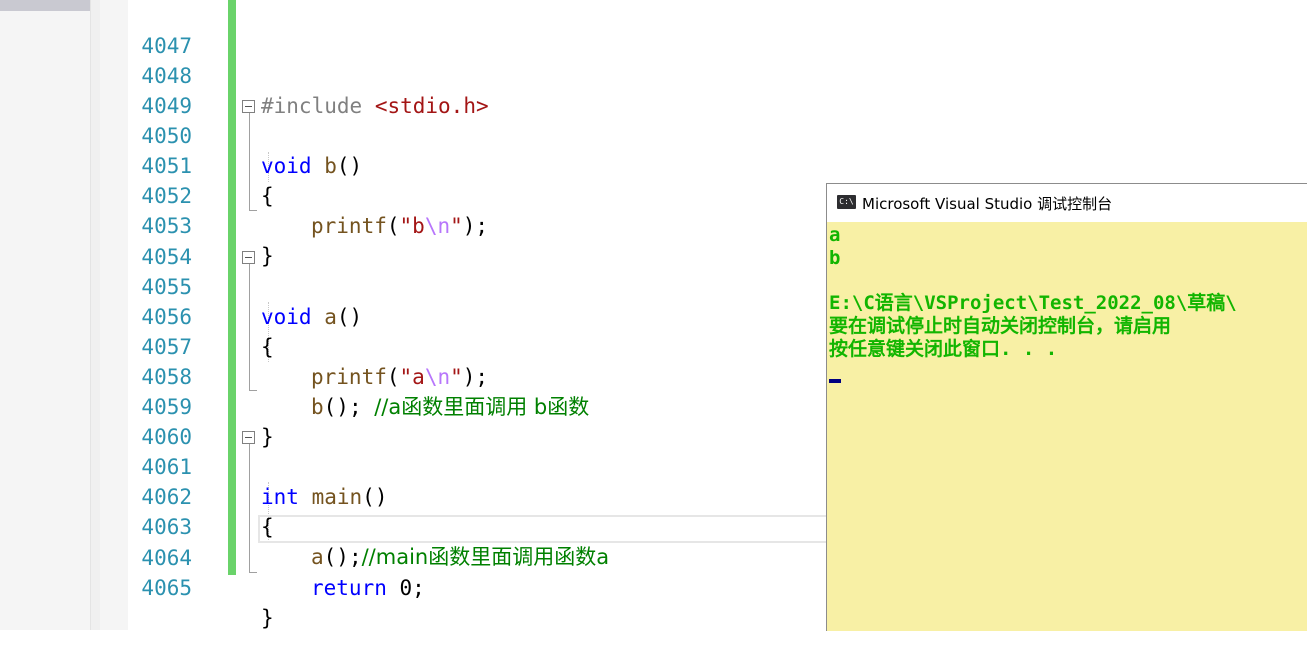 The width and height of the screenshot is (1307, 663). Describe the element at coordinates (835, 381) in the screenshot. I see `console-cursor` at that location.